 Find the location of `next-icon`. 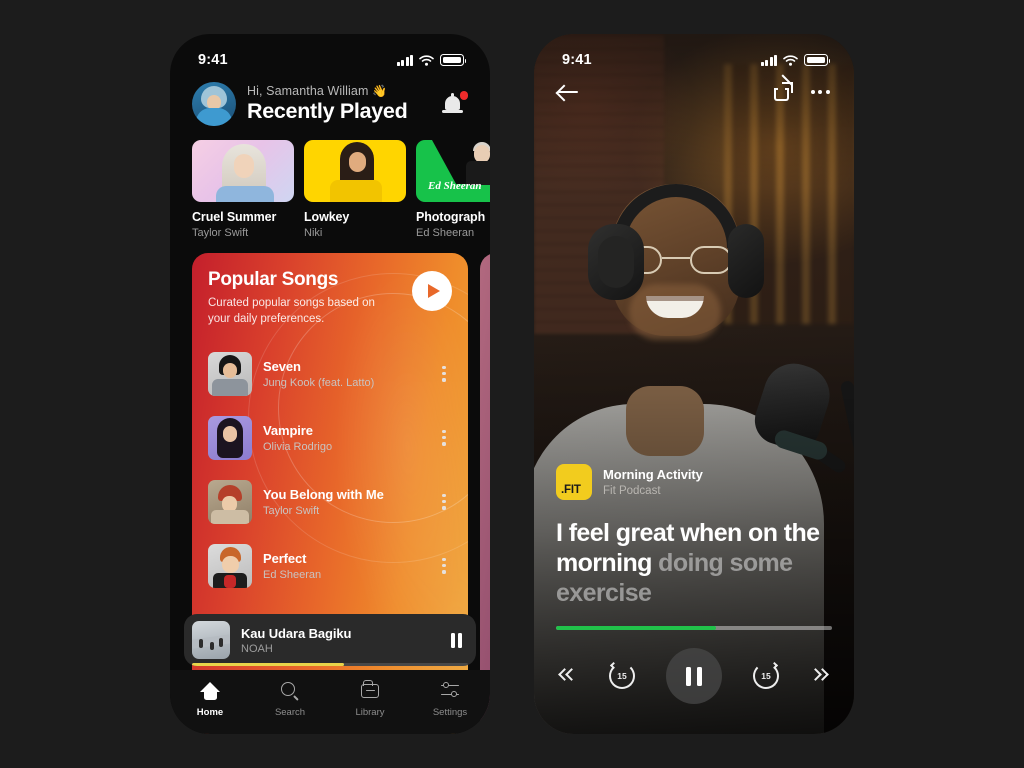

next-icon is located at coordinates (819, 676).